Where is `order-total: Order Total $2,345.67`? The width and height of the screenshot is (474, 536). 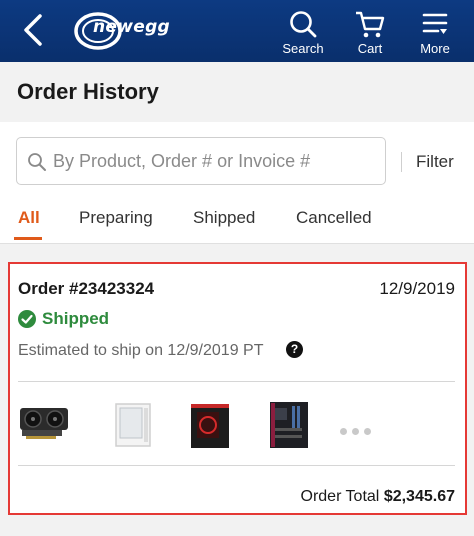 order-total: Order Total $2,345.67 is located at coordinates (378, 497).